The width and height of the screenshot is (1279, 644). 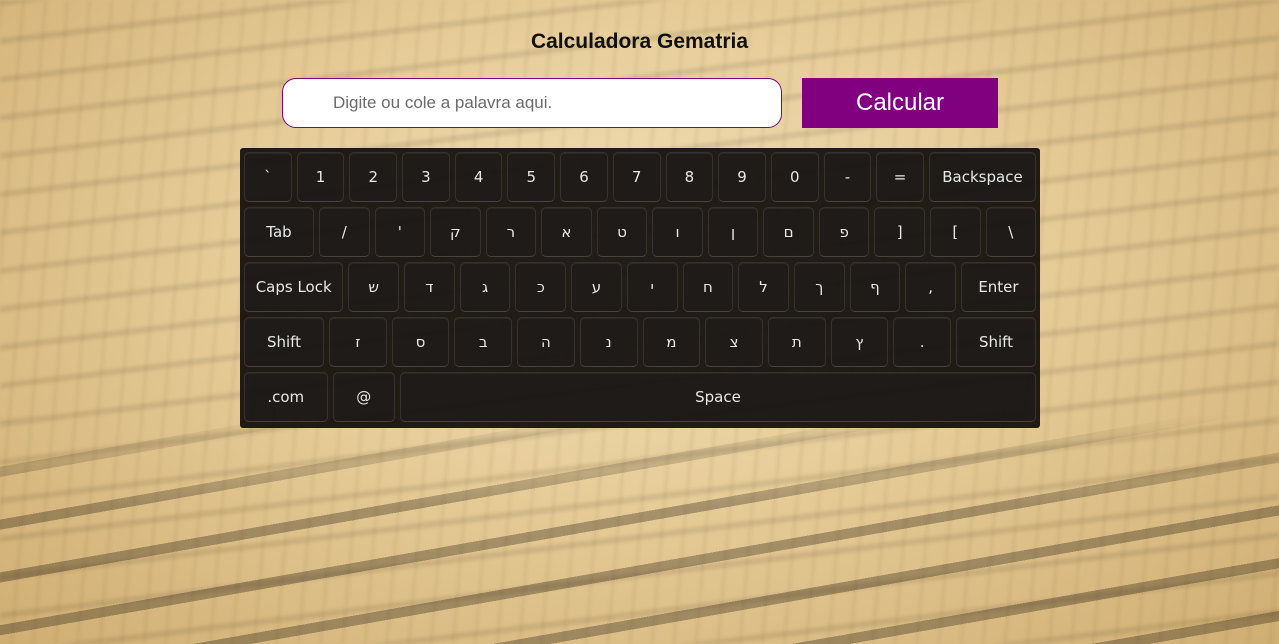 I want to click on key-4: 4, so click(x=478, y=177).